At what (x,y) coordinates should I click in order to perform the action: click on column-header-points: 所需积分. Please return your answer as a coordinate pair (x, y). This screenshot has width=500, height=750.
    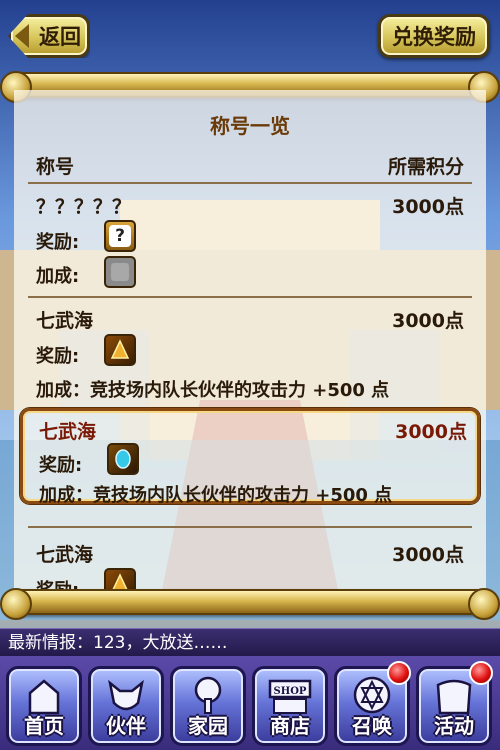
    Looking at the image, I should click on (425, 167).